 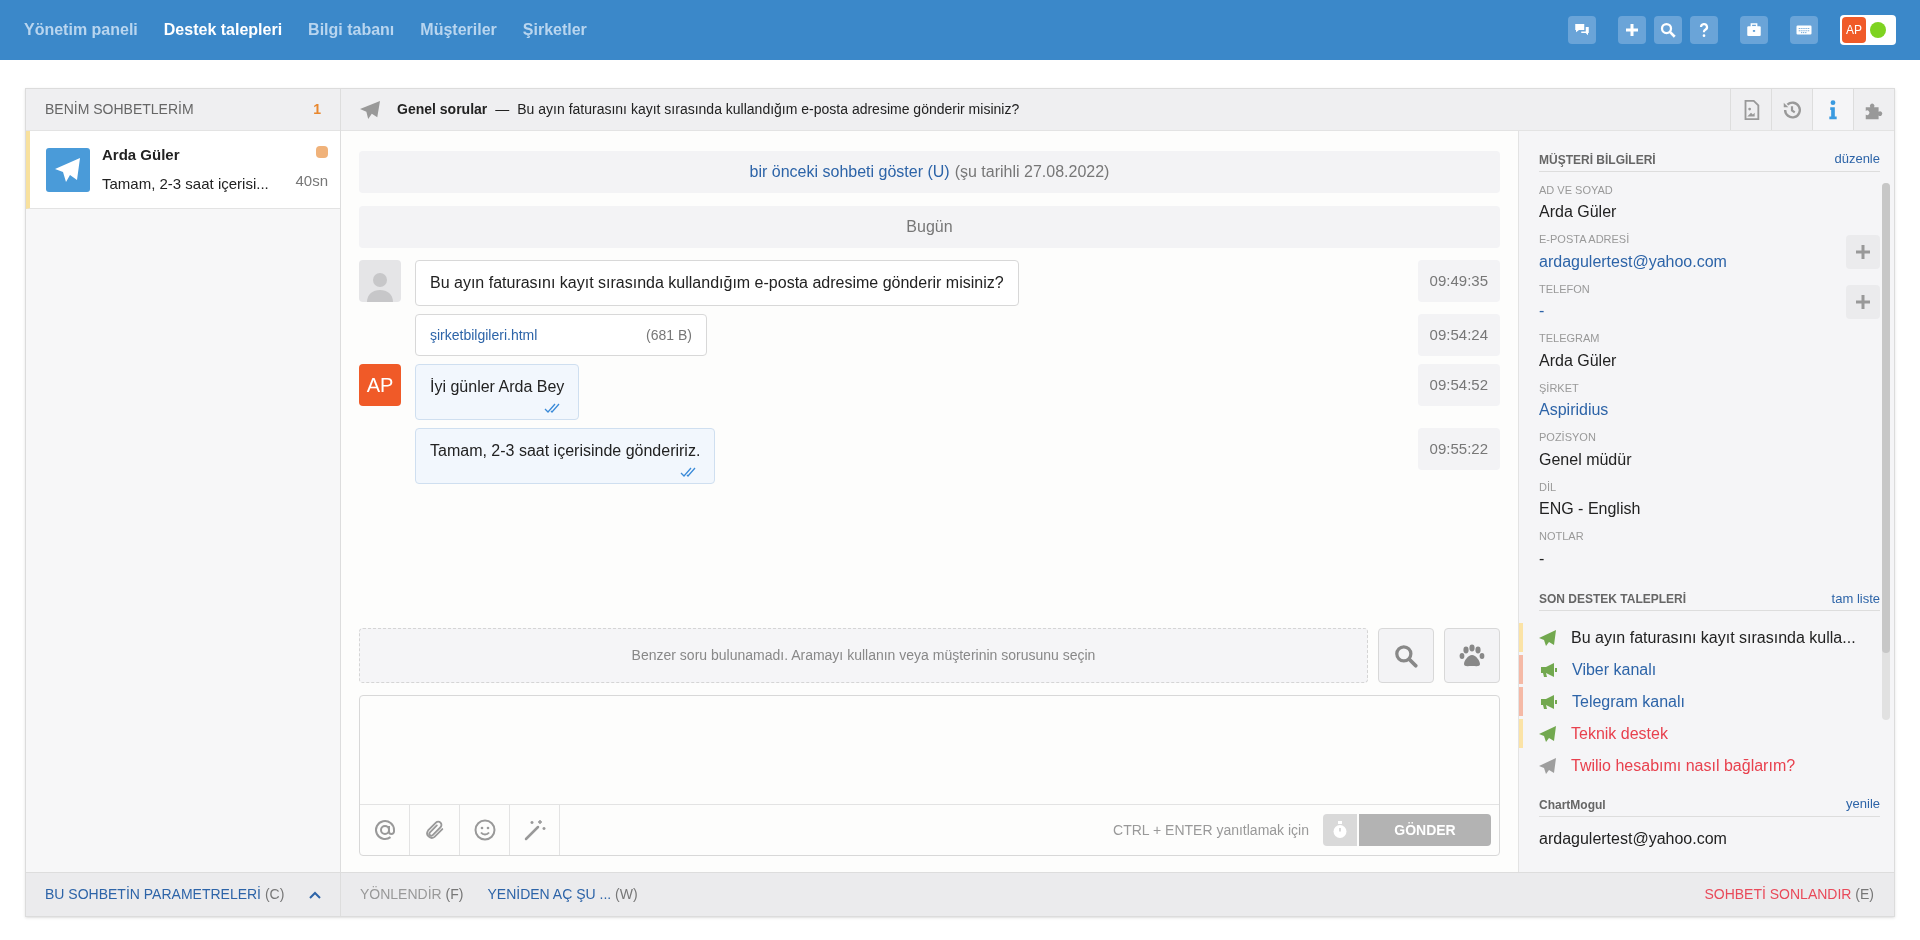 What do you see at coordinates (1582, 30) in the screenshot?
I see `chat-bubbles-button` at bounding box center [1582, 30].